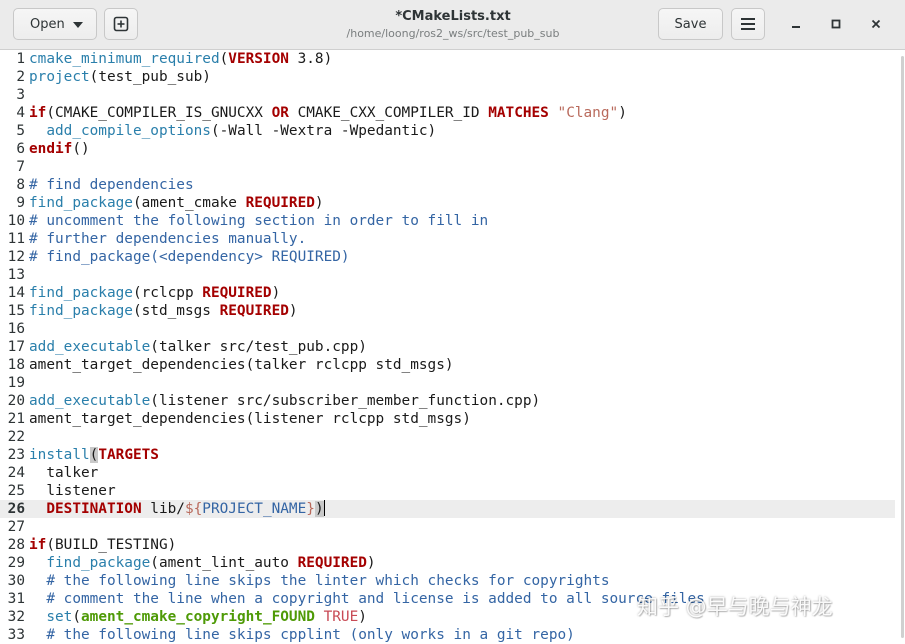  What do you see at coordinates (258, 347) in the screenshot?
I see `code-token: (talker src/test_pub.cpp)` at bounding box center [258, 347].